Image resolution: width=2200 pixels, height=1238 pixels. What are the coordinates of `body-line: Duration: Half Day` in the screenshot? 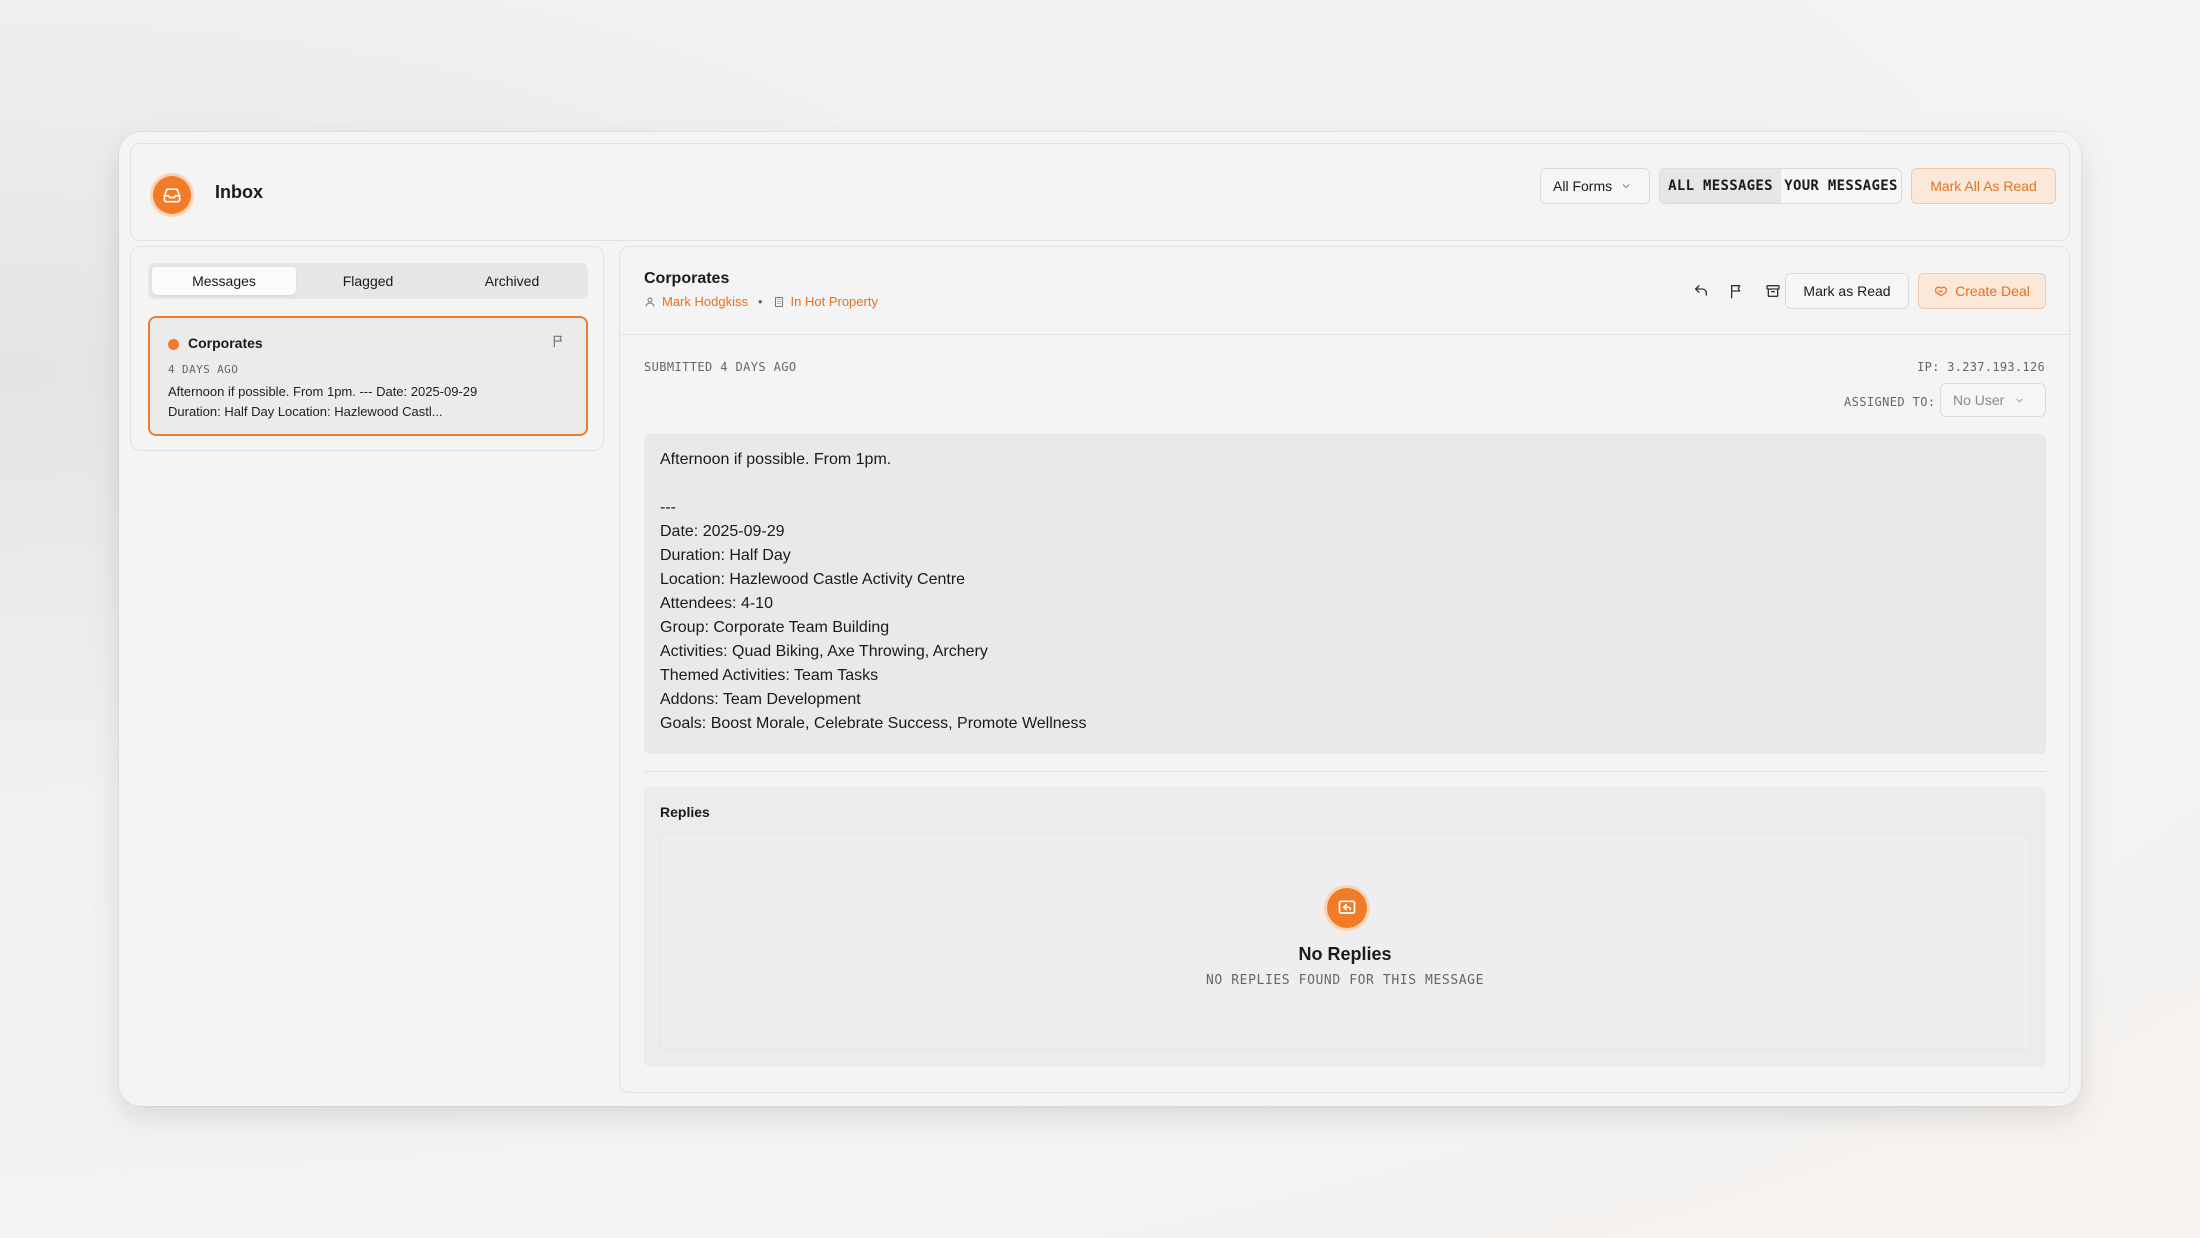 It's located at (725, 555).